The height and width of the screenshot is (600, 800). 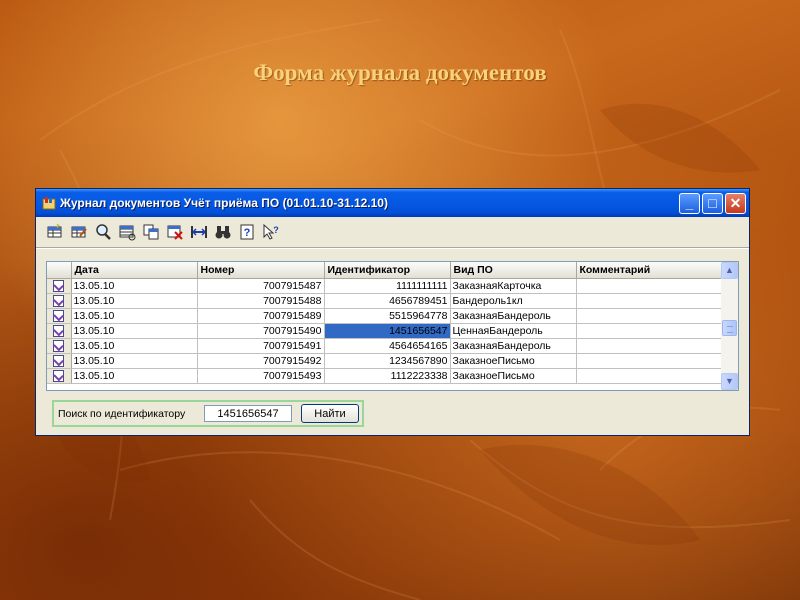 What do you see at coordinates (151, 232) in the screenshot?
I see `copy-icon` at bounding box center [151, 232].